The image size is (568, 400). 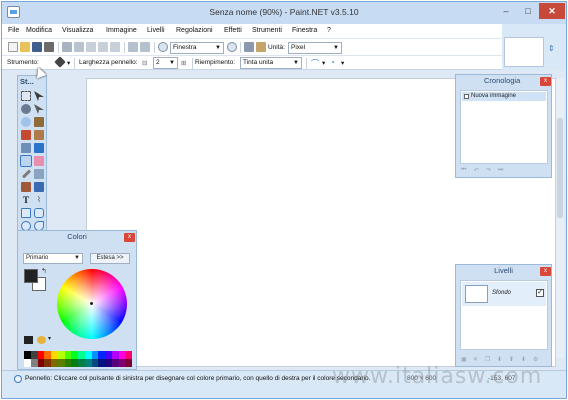 What do you see at coordinates (194, 30) in the screenshot?
I see `menu-regolazioni: Regolazioni` at bounding box center [194, 30].